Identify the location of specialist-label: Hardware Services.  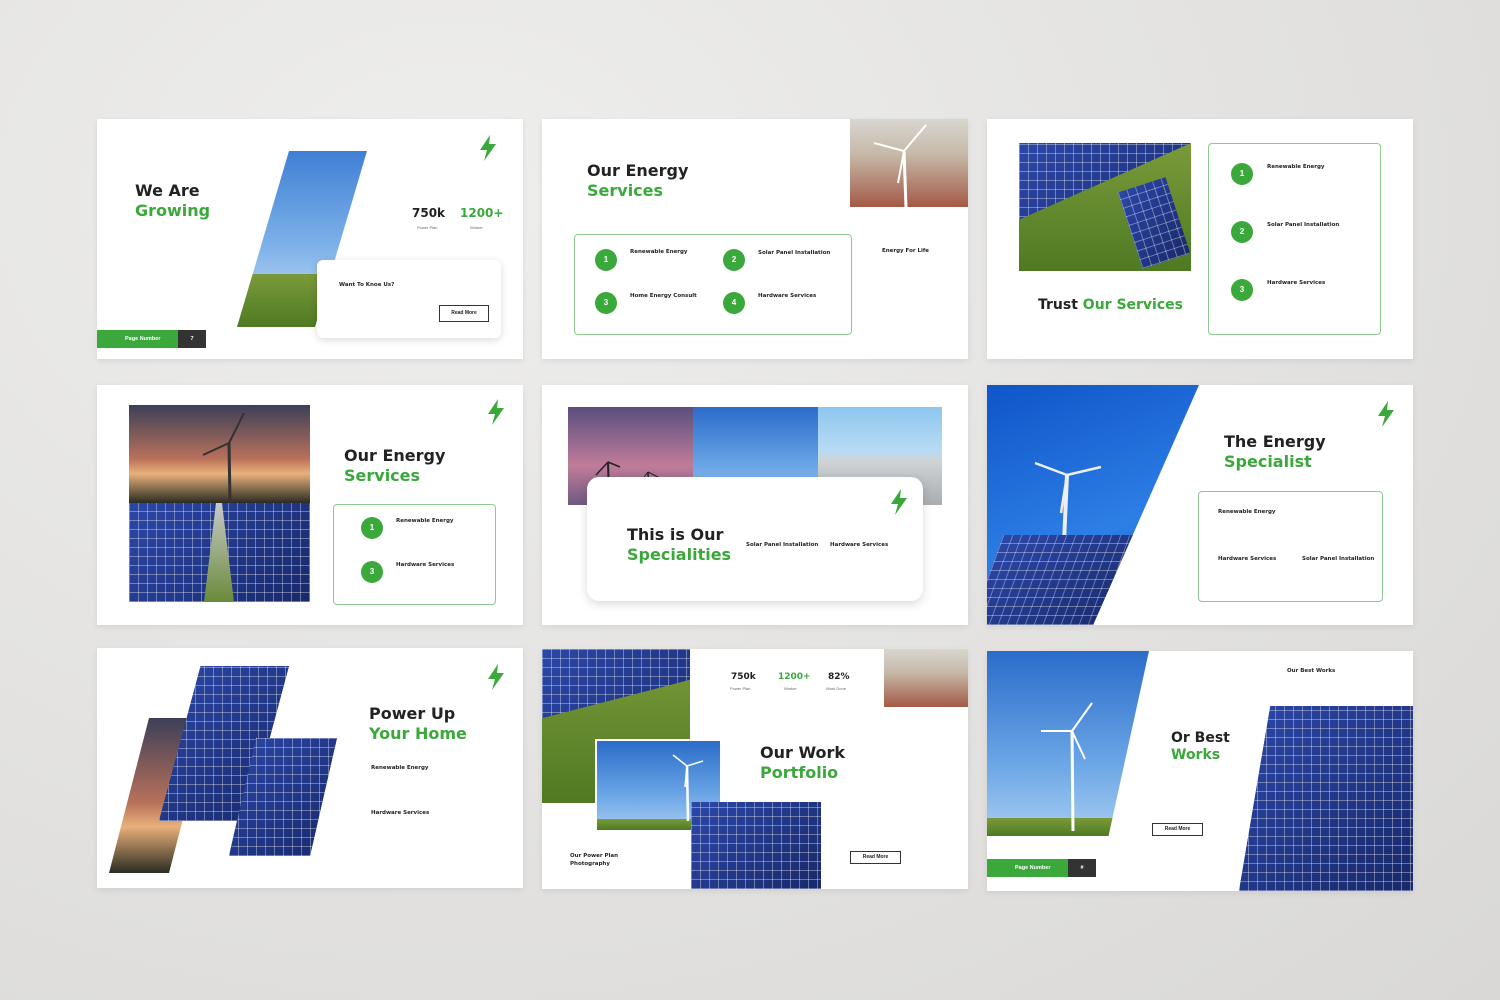
(1247, 559).